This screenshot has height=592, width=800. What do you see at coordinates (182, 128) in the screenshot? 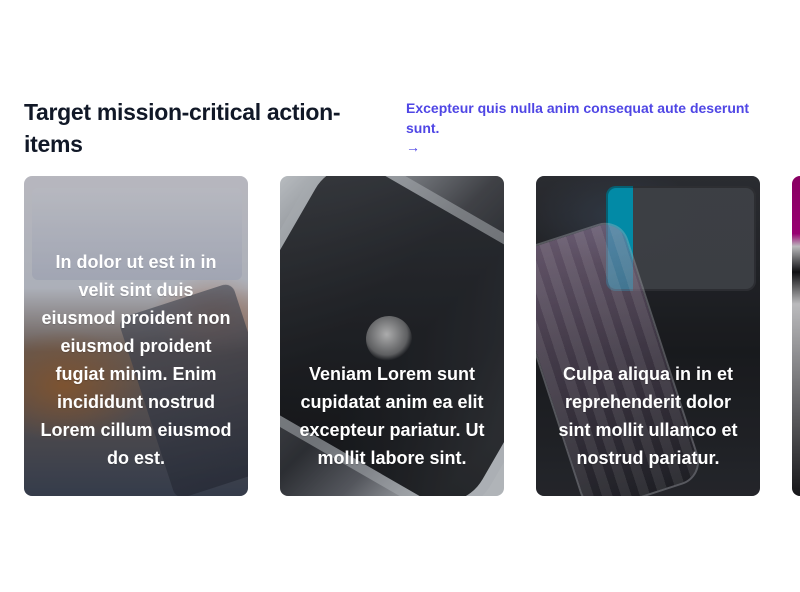
I see `section-title: Target mission-critical action-items` at bounding box center [182, 128].